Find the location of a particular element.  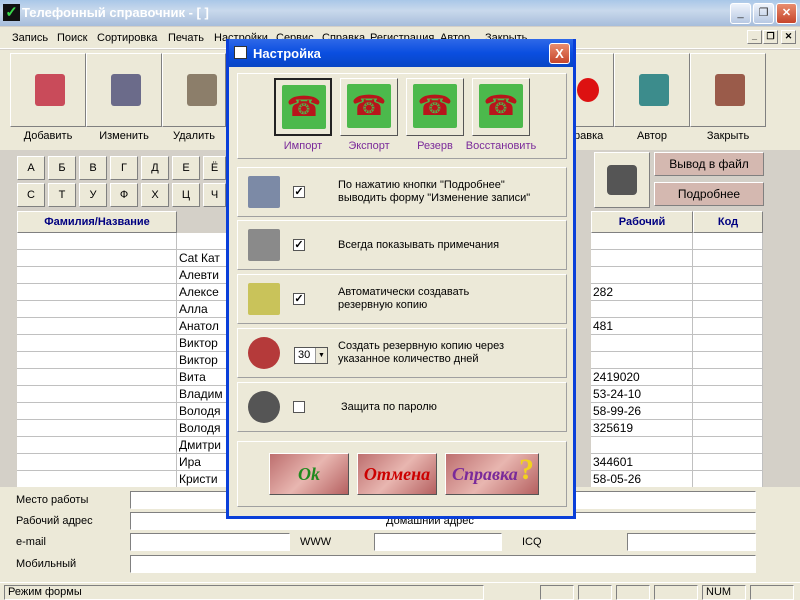

work-phone-cell: 58-99-26 is located at coordinates (642, 411).